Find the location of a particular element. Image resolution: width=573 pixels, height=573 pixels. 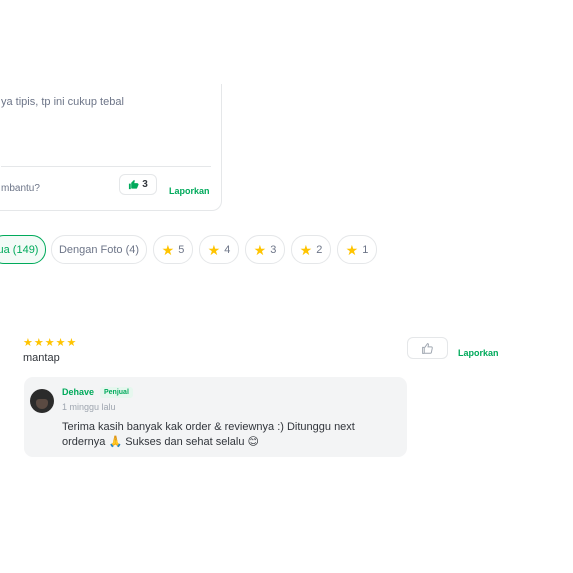

like-button: 3 is located at coordinates (138, 184).